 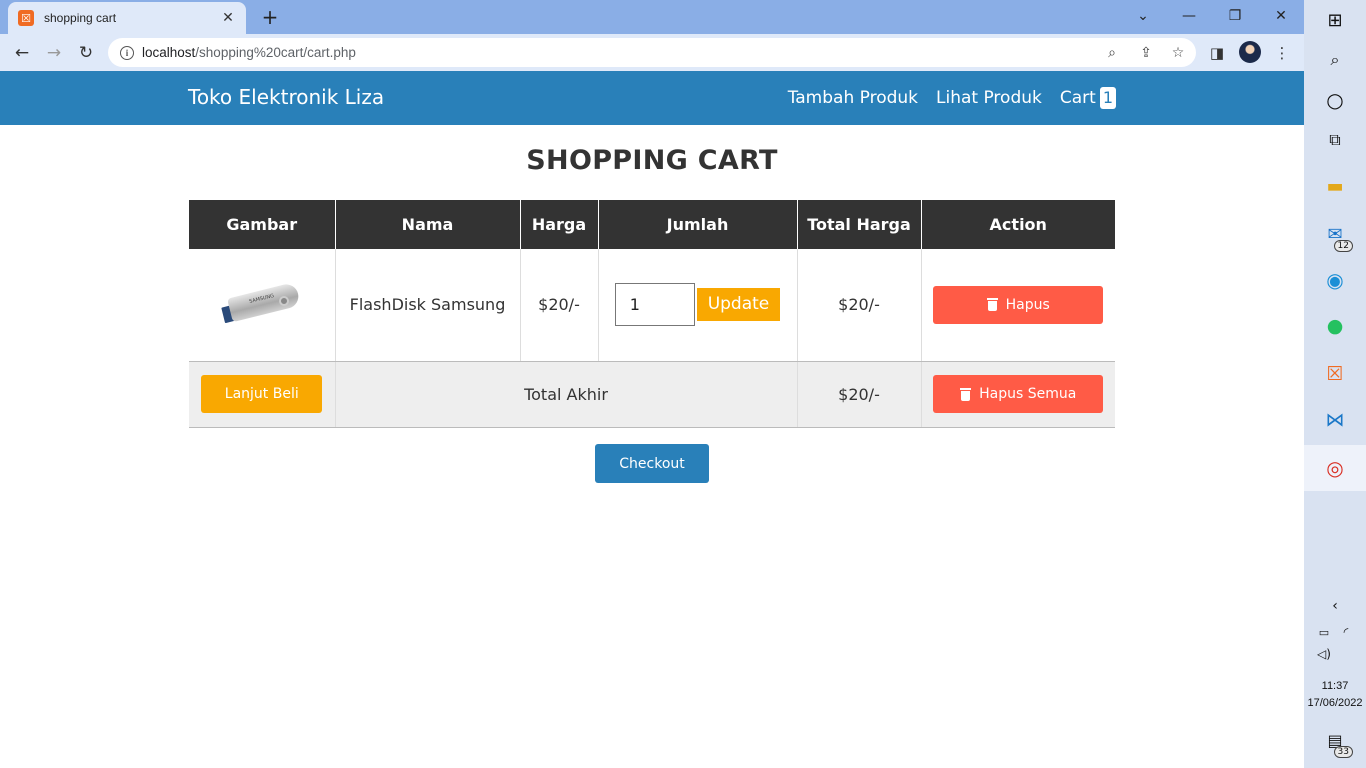 What do you see at coordinates (1343, 752) in the screenshot?
I see `notification-badge: 33` at bounding box center [1343, 752].